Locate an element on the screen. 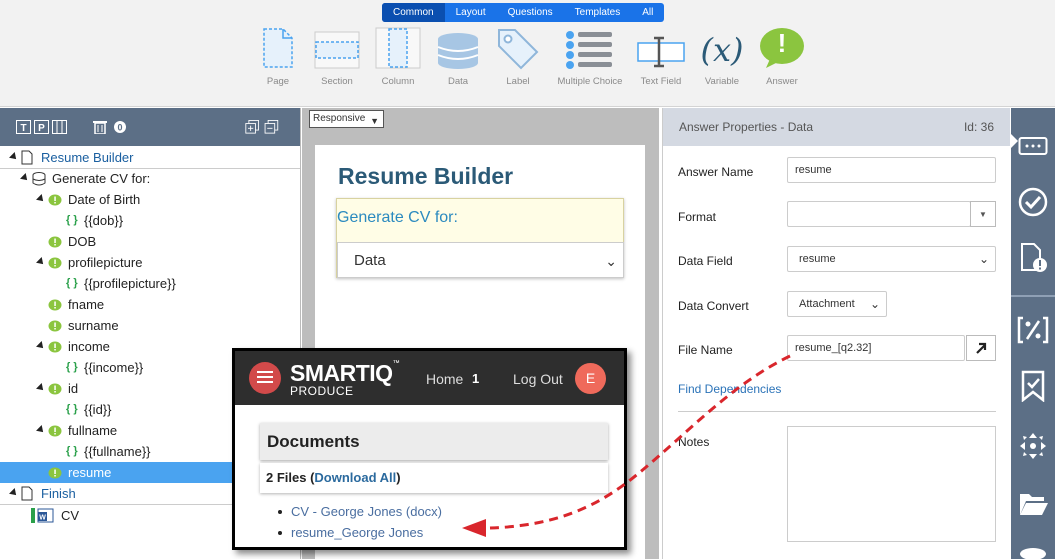 The width and height of the screenshot is (1055, 559). svg-text: W is located at coordinates (42, 518).